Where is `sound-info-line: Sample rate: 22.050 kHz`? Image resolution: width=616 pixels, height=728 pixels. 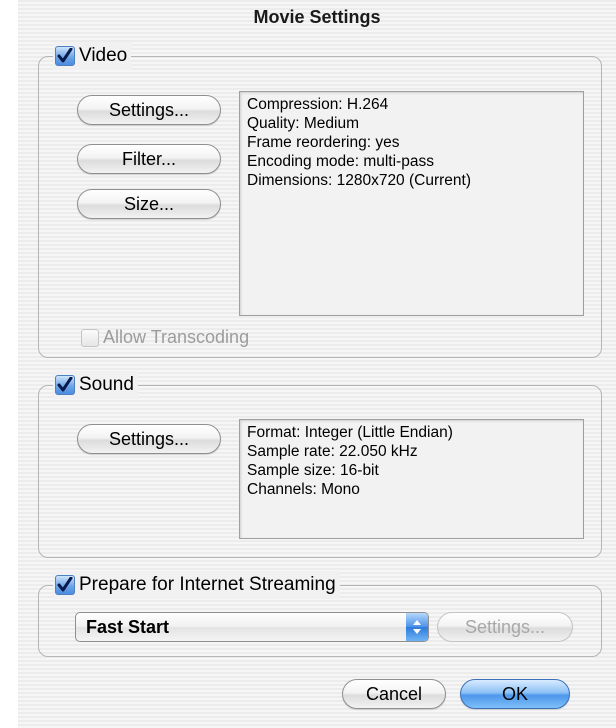 sound-info-line: Sample rate: 22.050 kHz is located at coordinates (332, 451).